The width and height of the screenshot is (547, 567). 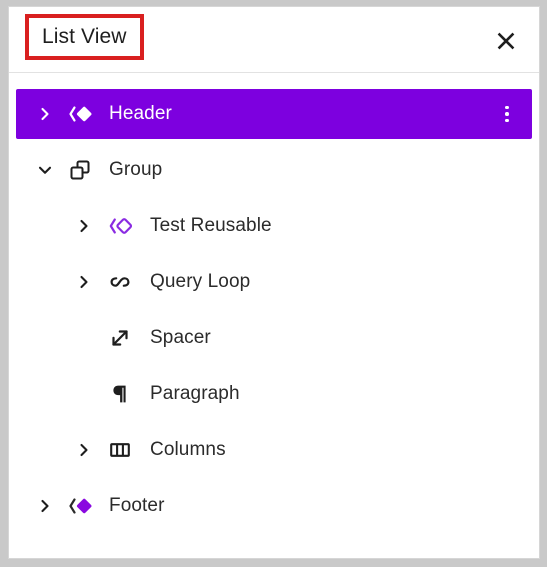 I want to click on tree-row-label: Query Loop, so click(x=200, y=281).